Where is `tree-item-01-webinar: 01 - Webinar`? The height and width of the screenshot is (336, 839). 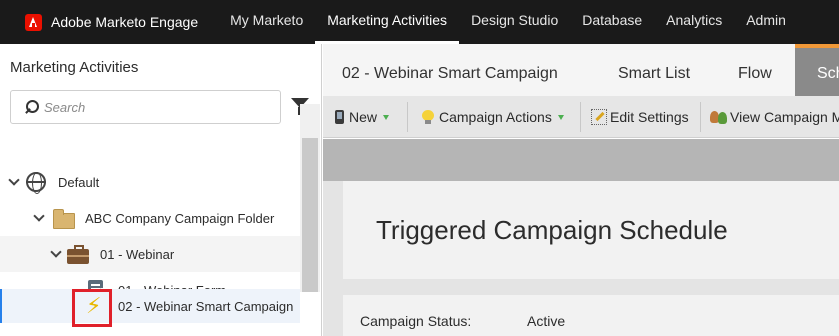
tree-item-01-webinar: 01 - Webinar is located at coordinates (150, 254).